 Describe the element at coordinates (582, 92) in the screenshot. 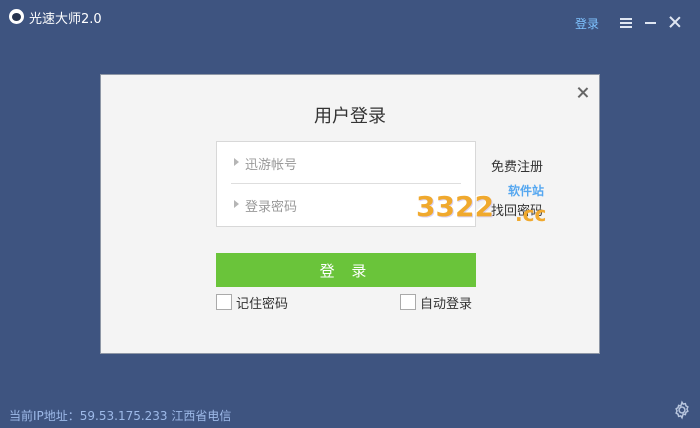

I see `dialog-close-icon` at that location.